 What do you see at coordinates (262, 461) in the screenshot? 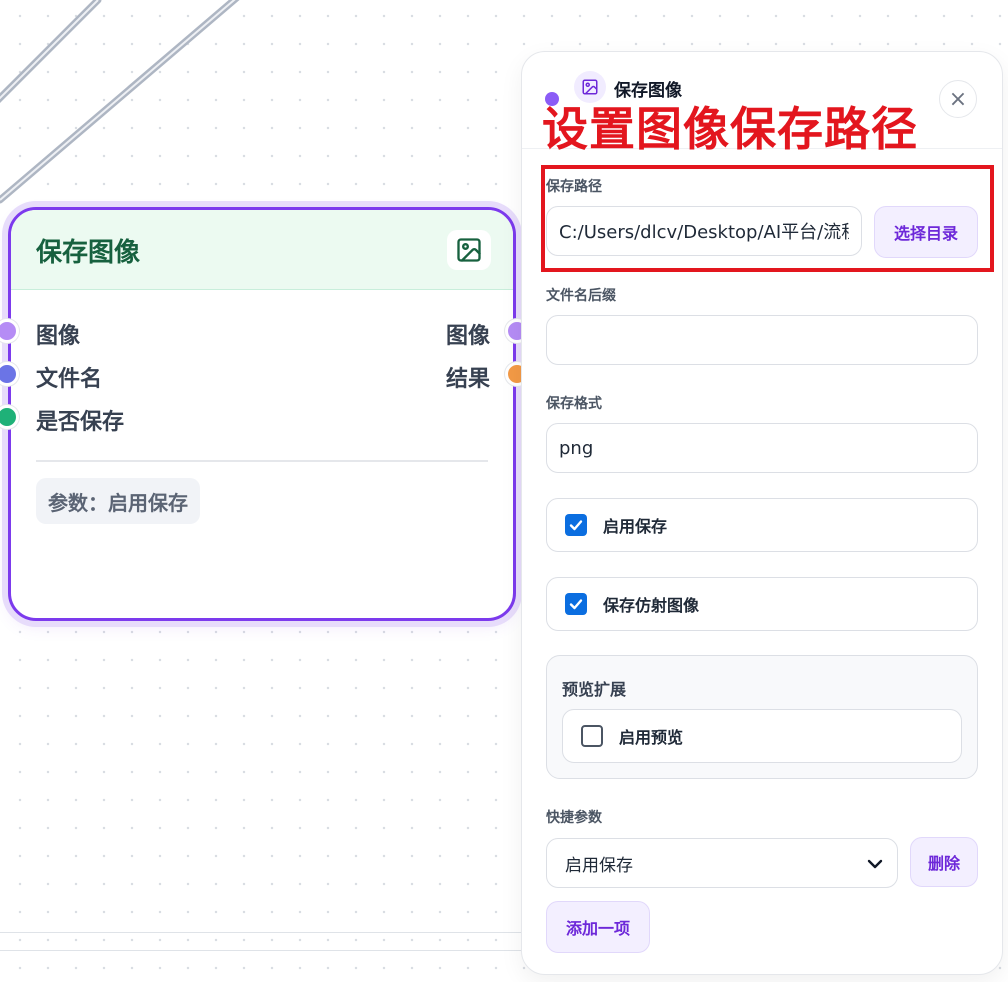
I see `node-divider` at bounding box center [262, 461].